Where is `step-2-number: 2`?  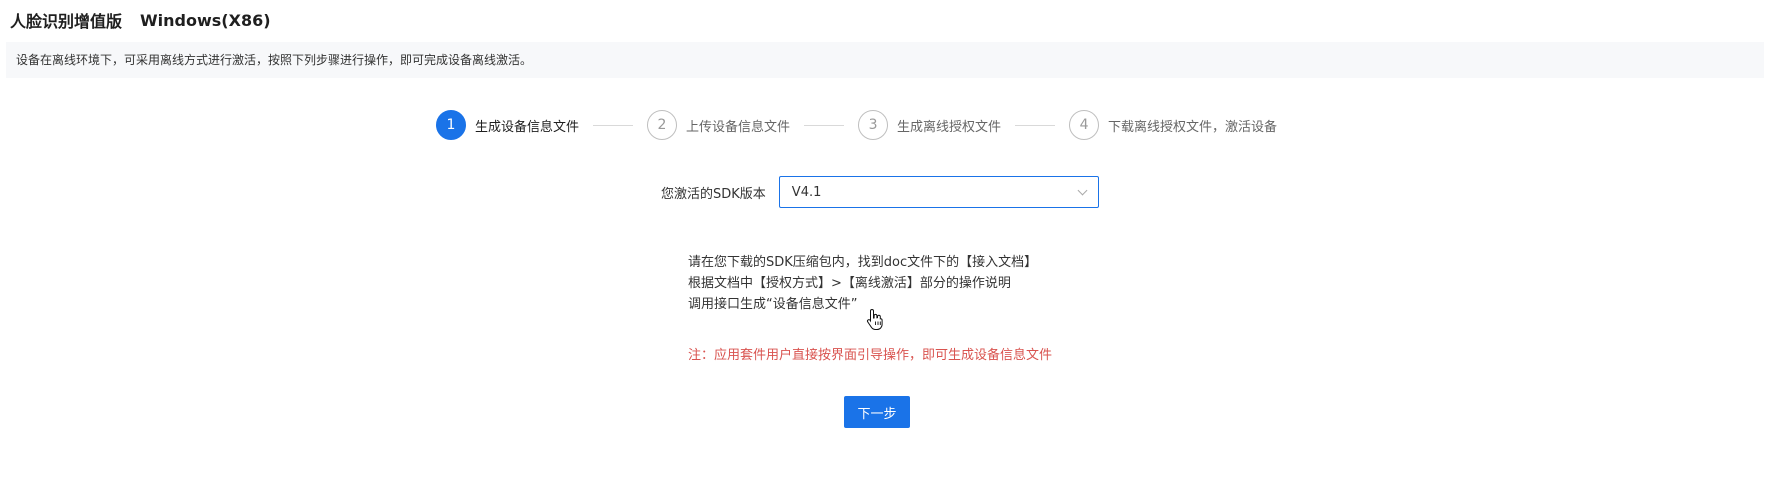 step-2-number: 2 is located at coordinates (662, 125).